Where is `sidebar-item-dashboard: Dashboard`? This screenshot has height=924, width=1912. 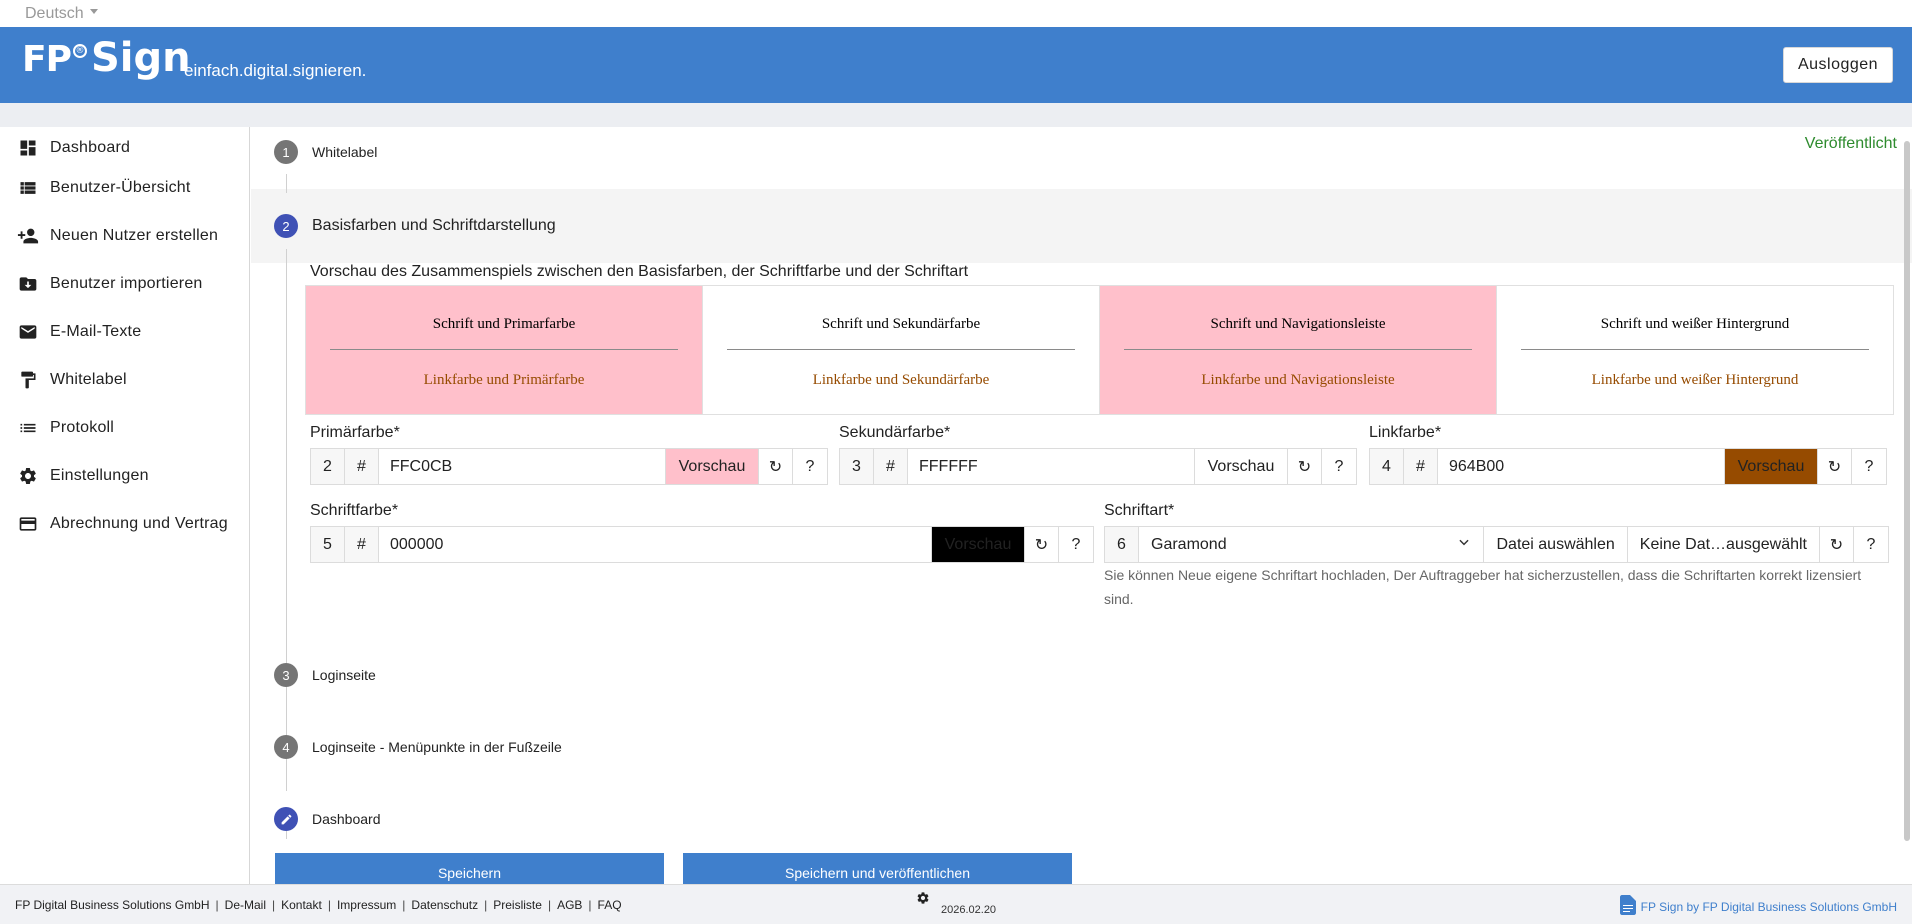
sidebar-item-dashboard: Dashboard is located at coordinates (124, 148).